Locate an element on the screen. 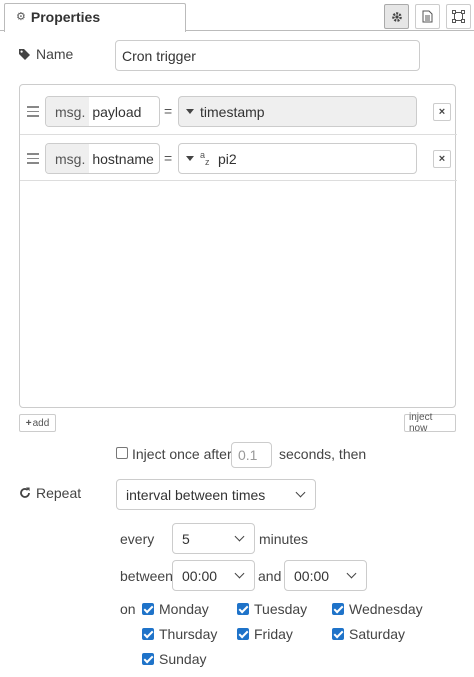  day-friday: Friday is located at coordinates (265, 634).